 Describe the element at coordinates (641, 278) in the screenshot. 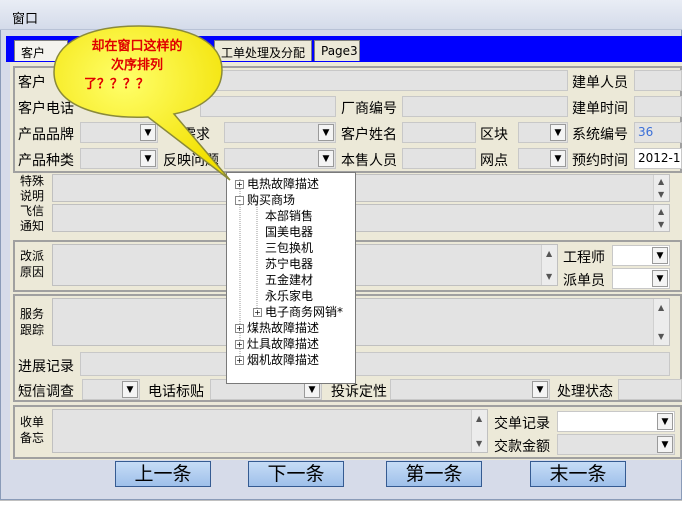

I see `dispatcher-select: ▼` at that location.